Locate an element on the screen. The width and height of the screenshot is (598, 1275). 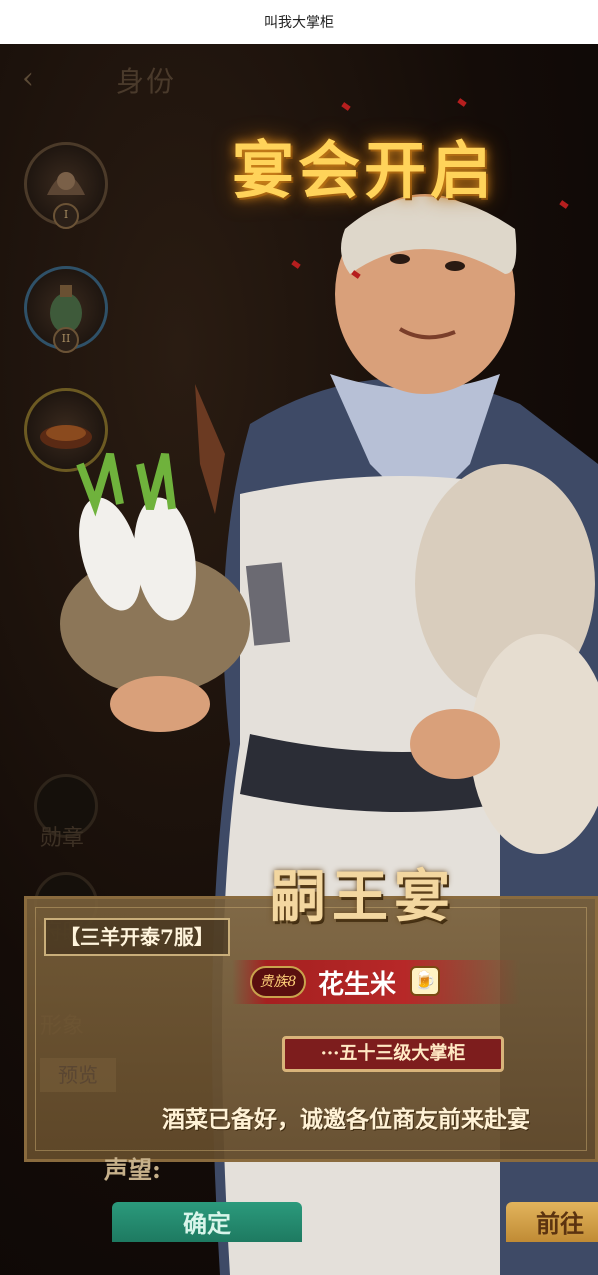
rank-plate: ···五十三级大掌柜 is located at coordinates (393, 1054).